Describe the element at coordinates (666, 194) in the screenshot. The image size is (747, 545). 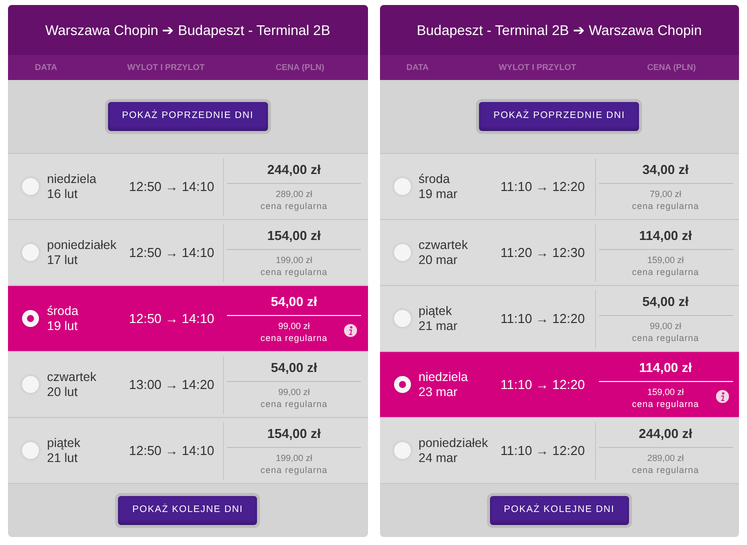
I see `regular-price: 79,00 zł` at that location.